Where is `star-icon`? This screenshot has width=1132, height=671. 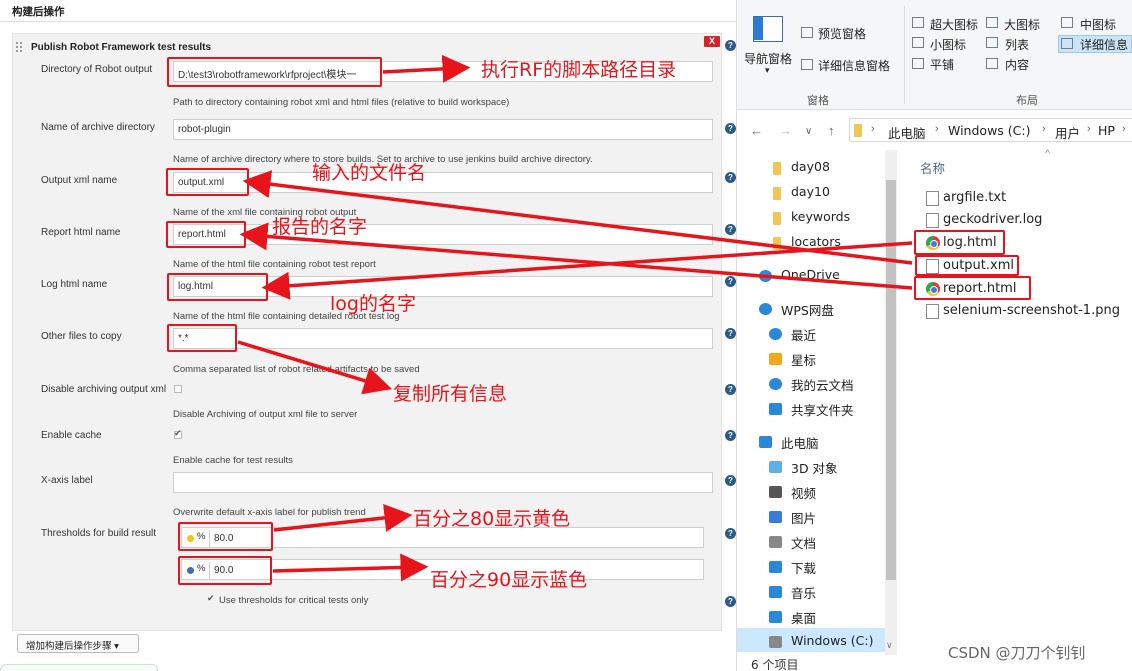 star-icon is located at coordinates (775, 359).